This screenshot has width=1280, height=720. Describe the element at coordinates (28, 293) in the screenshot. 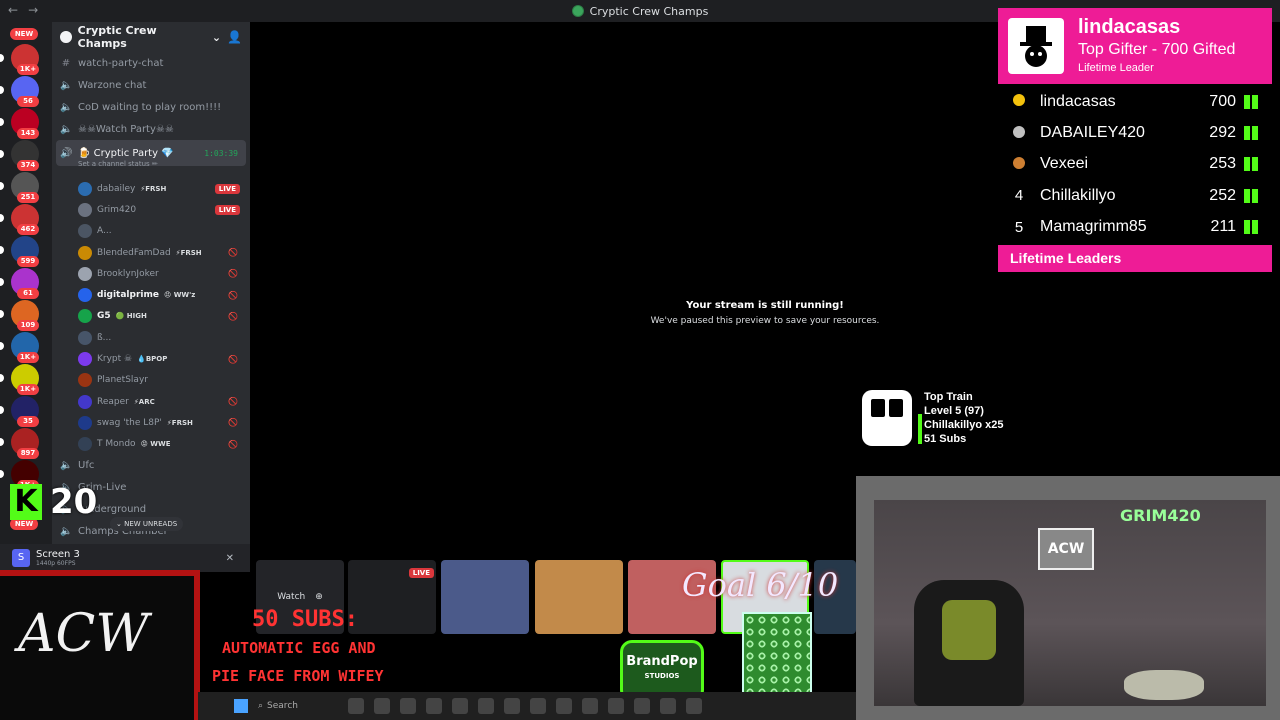

I see `mention-badge: 61` at that location.